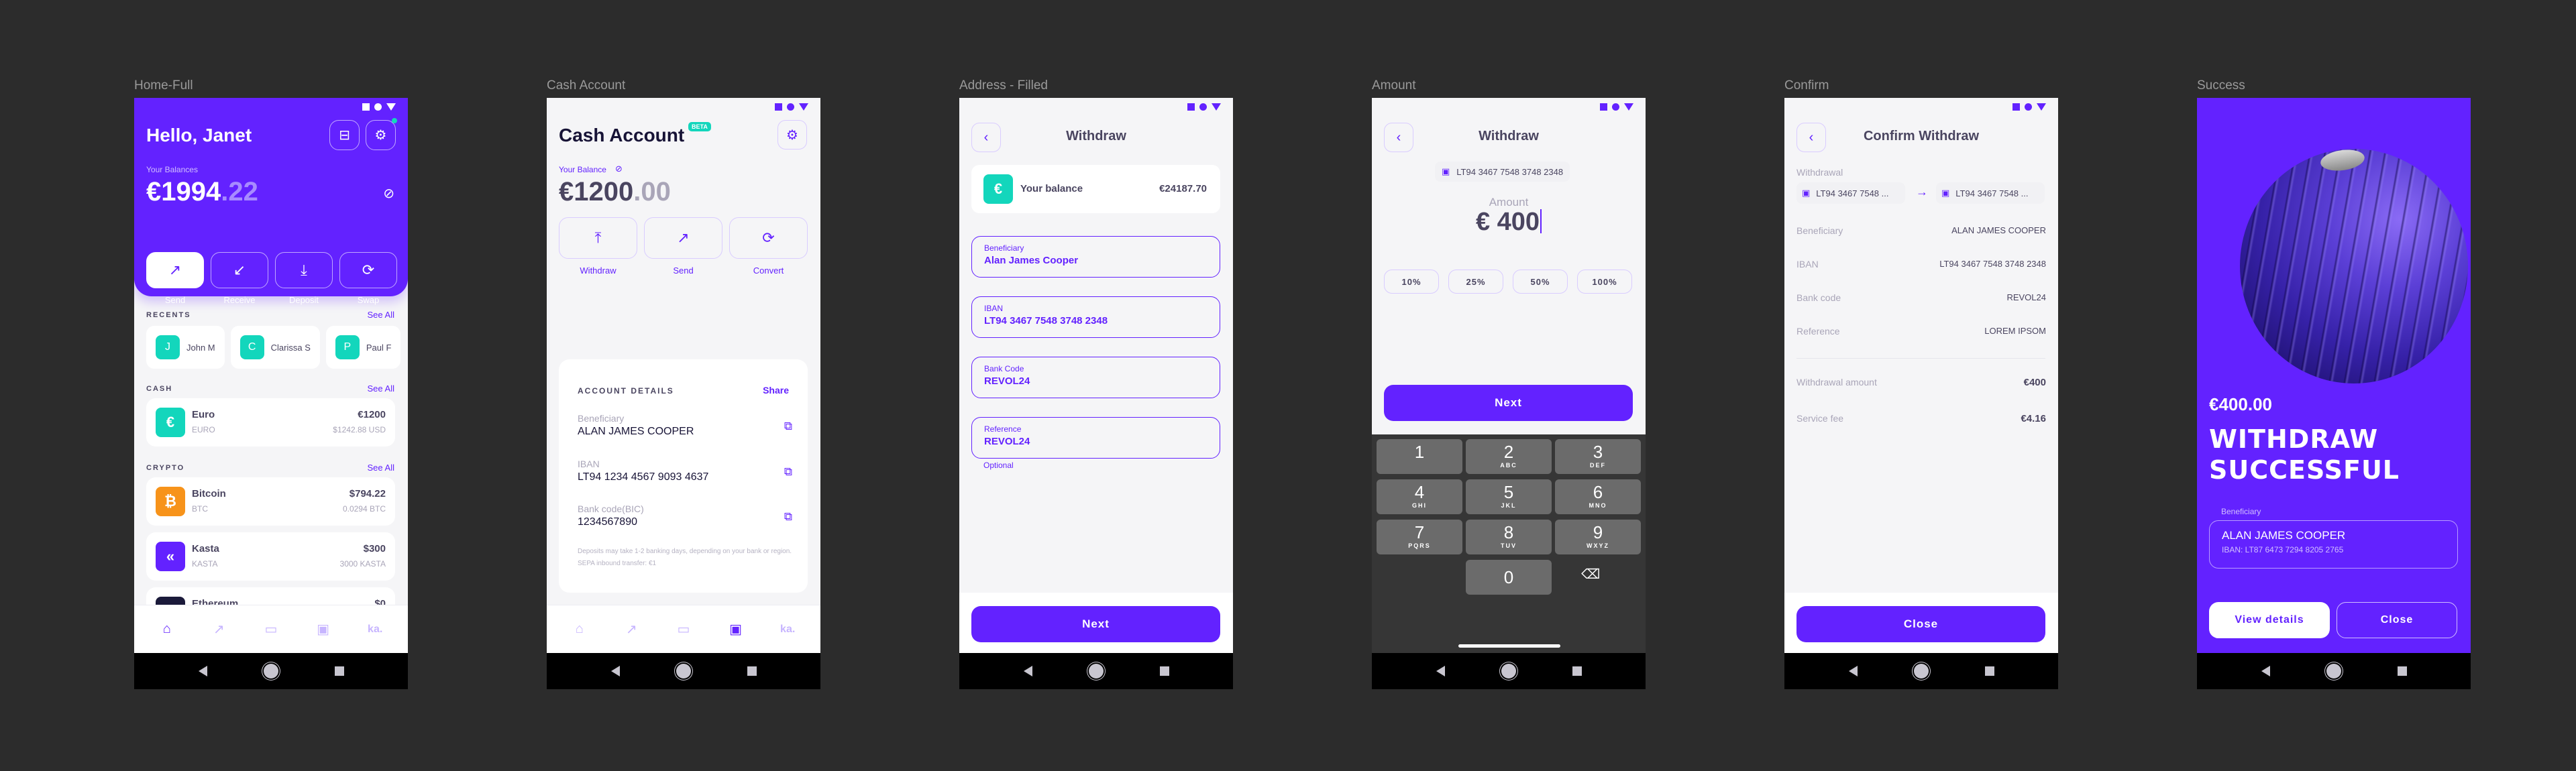 Image resolution: width=2576 pixels, height=771 pixels. I want to click on key-7: 7 PQRS, so click(1419, 537).